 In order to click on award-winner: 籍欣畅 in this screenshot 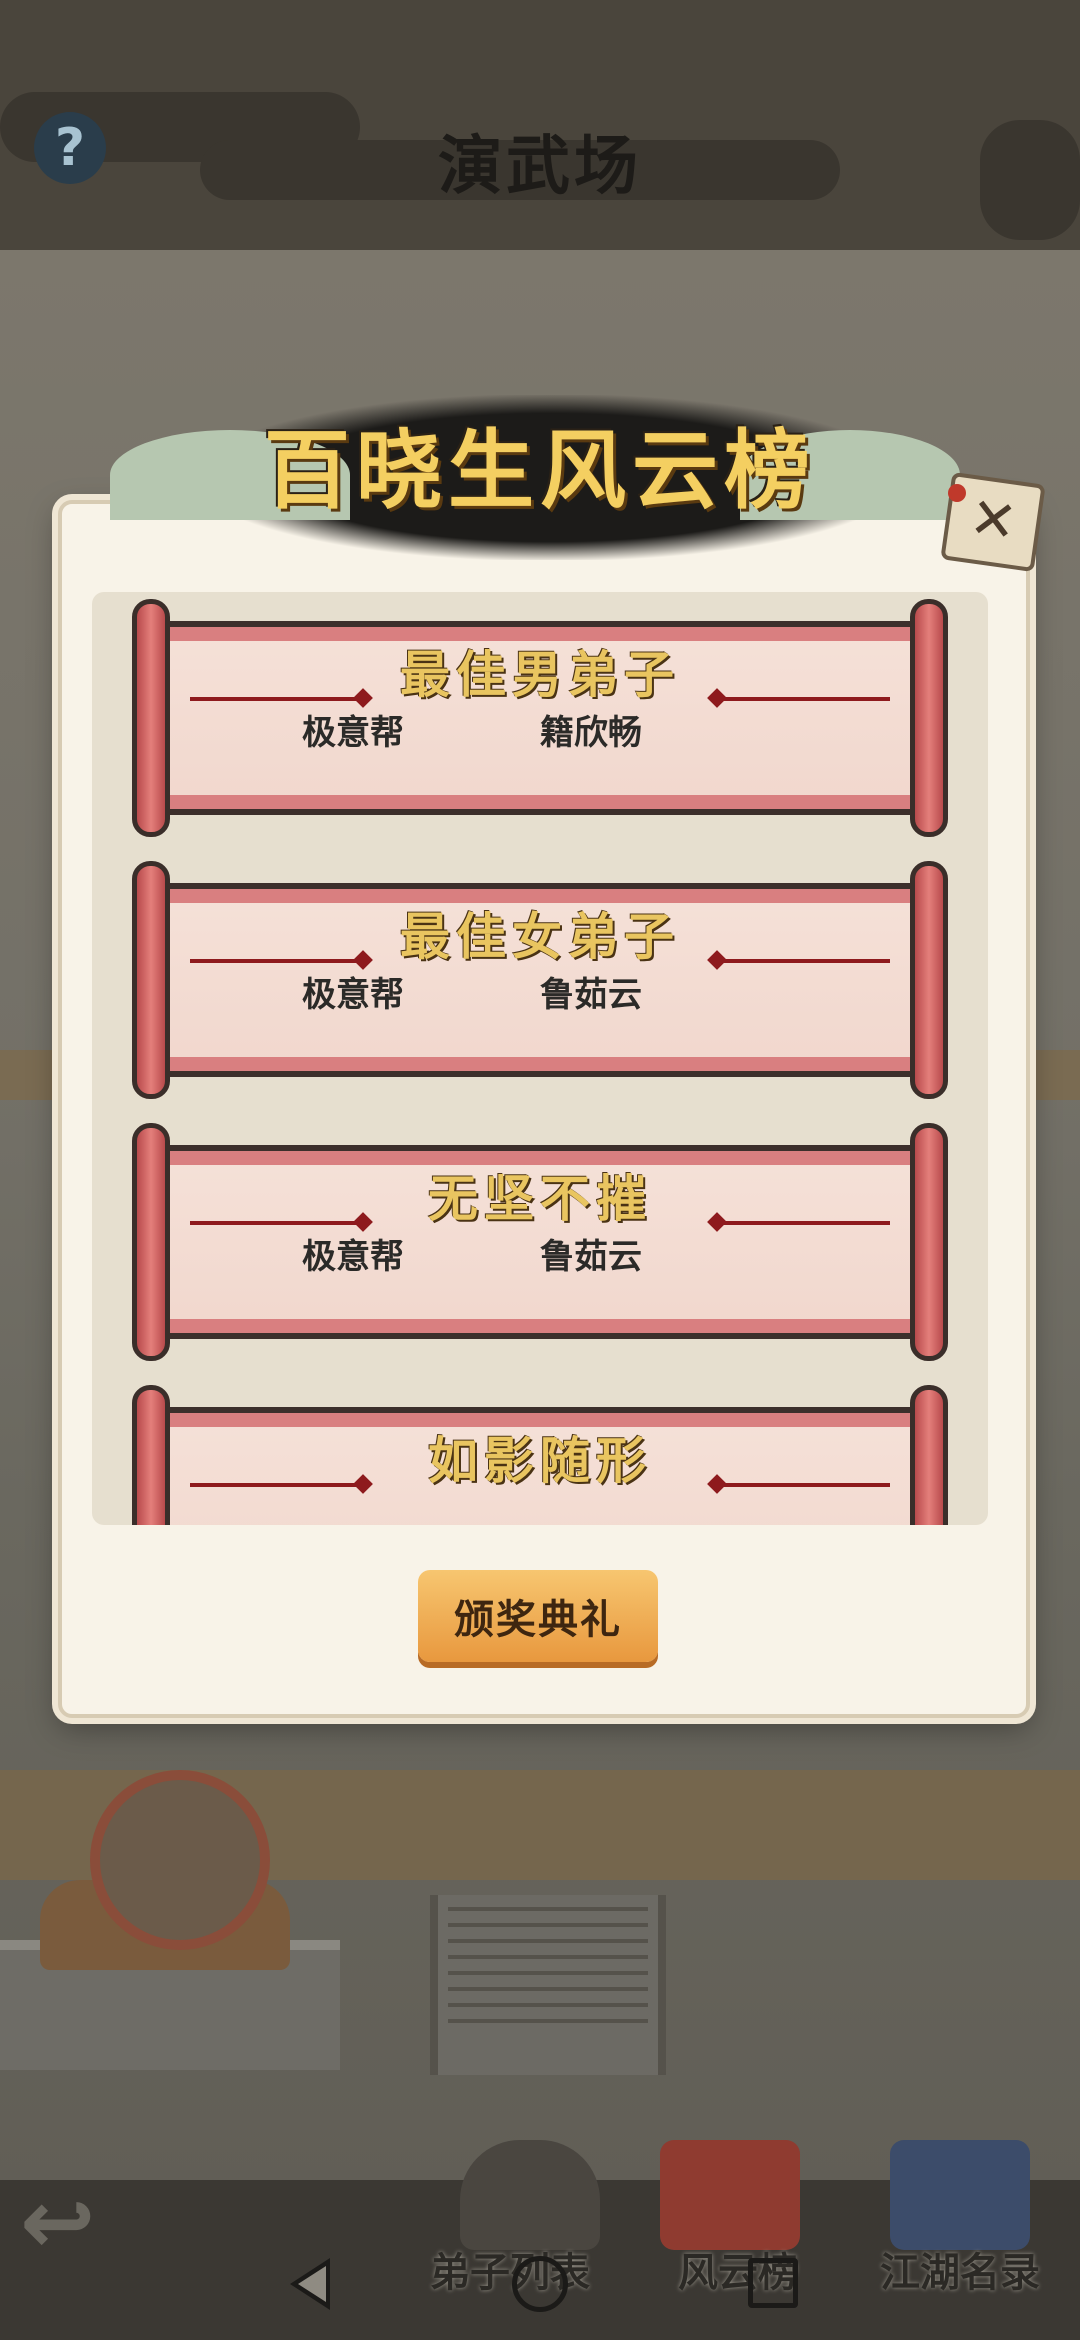, I will do `click(591, 733)`.